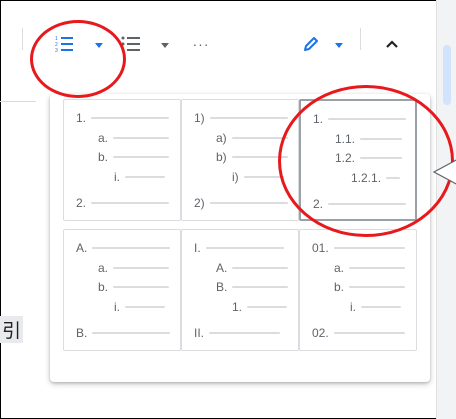 This screenshot has height=419, width=456. I want to click on list-style-option: 1. a. b. i. 2., so click(122, 160).